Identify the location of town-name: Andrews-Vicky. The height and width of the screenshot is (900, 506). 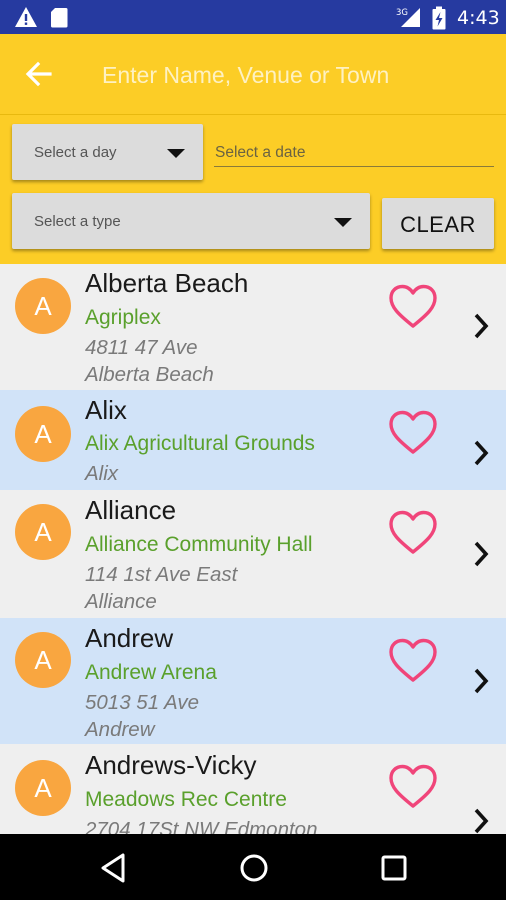
(171, 765).